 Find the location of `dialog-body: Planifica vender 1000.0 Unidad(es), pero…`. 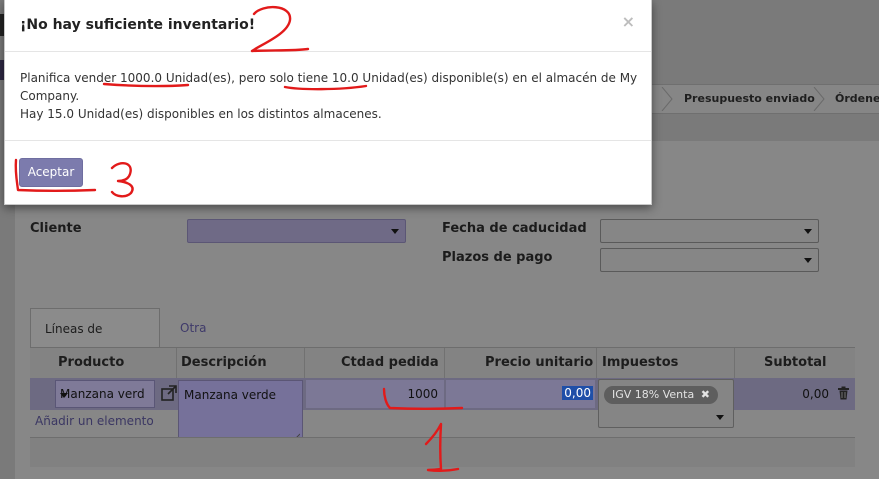

dialog-body: Planifica vender 1000.0 Unidad(es), pero… is located at coordinates (330, 96).